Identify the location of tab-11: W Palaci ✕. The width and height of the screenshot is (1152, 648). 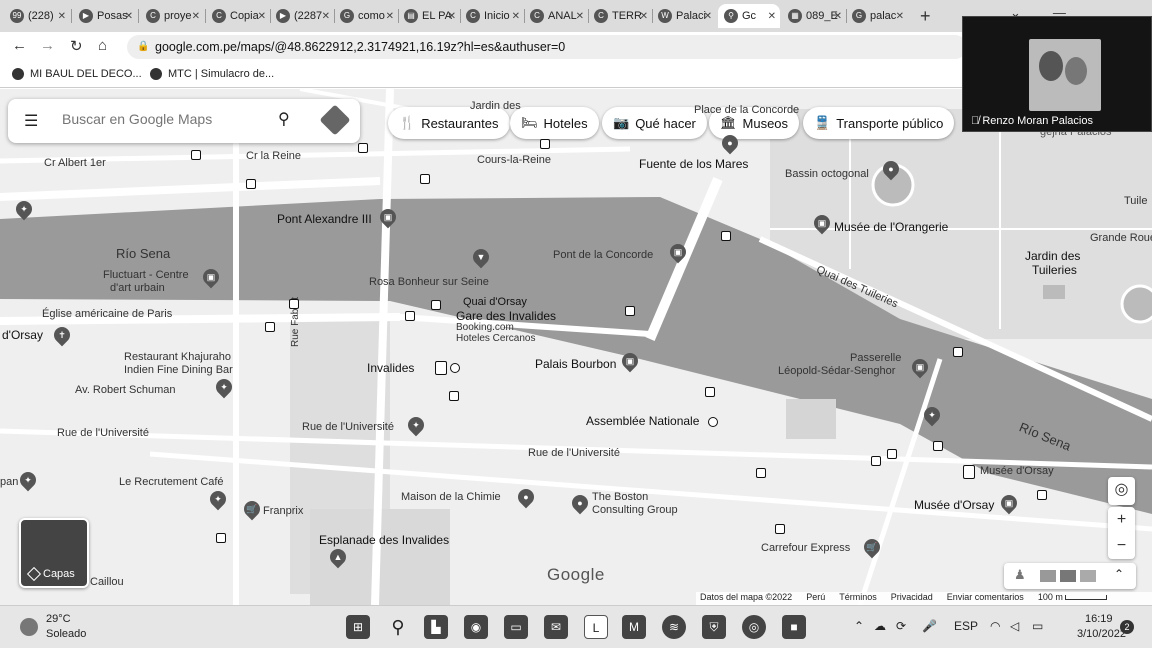
(684, 16).